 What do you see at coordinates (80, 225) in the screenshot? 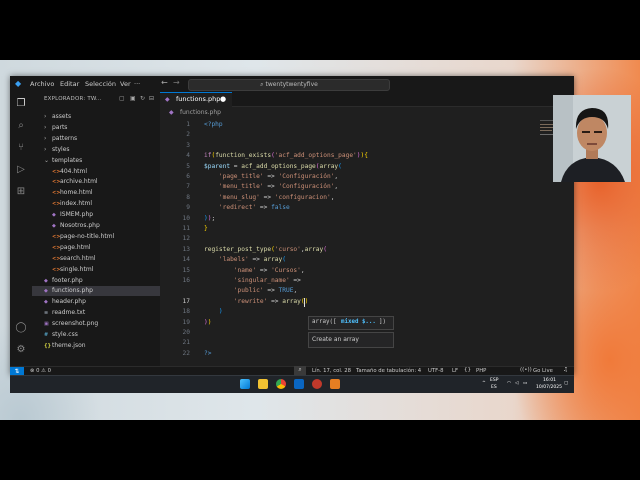
I see `tree-item-label: Nosotros.php` at bounding box center [80, 225].